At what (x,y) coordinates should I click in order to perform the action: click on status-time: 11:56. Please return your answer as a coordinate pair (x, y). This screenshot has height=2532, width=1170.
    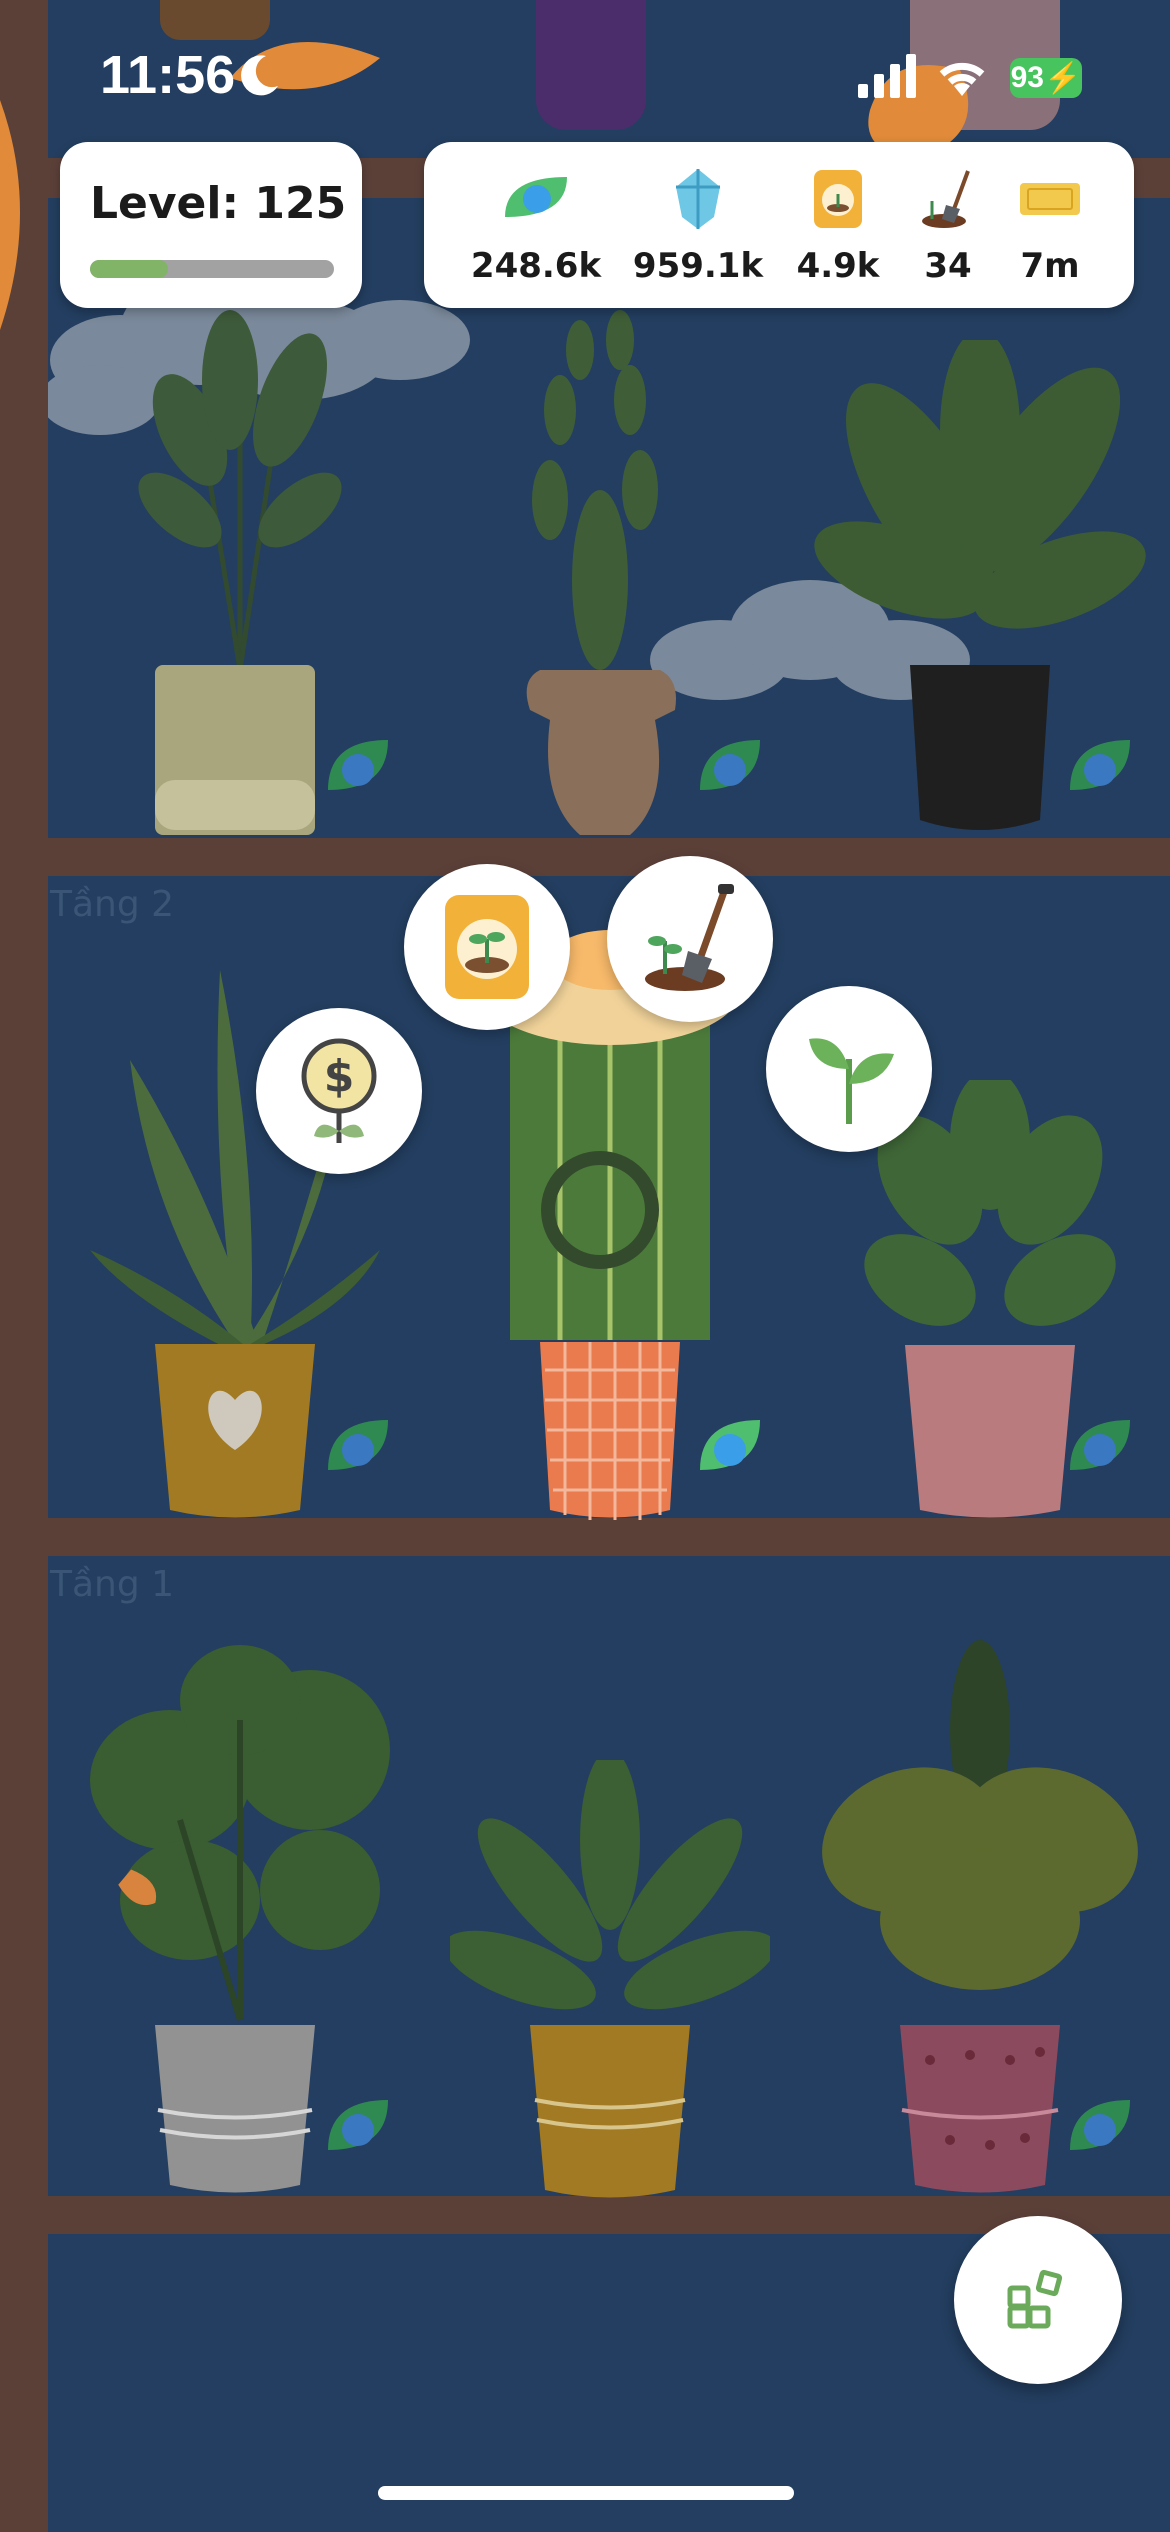
    Looking at the image, I should click on (168, 75).